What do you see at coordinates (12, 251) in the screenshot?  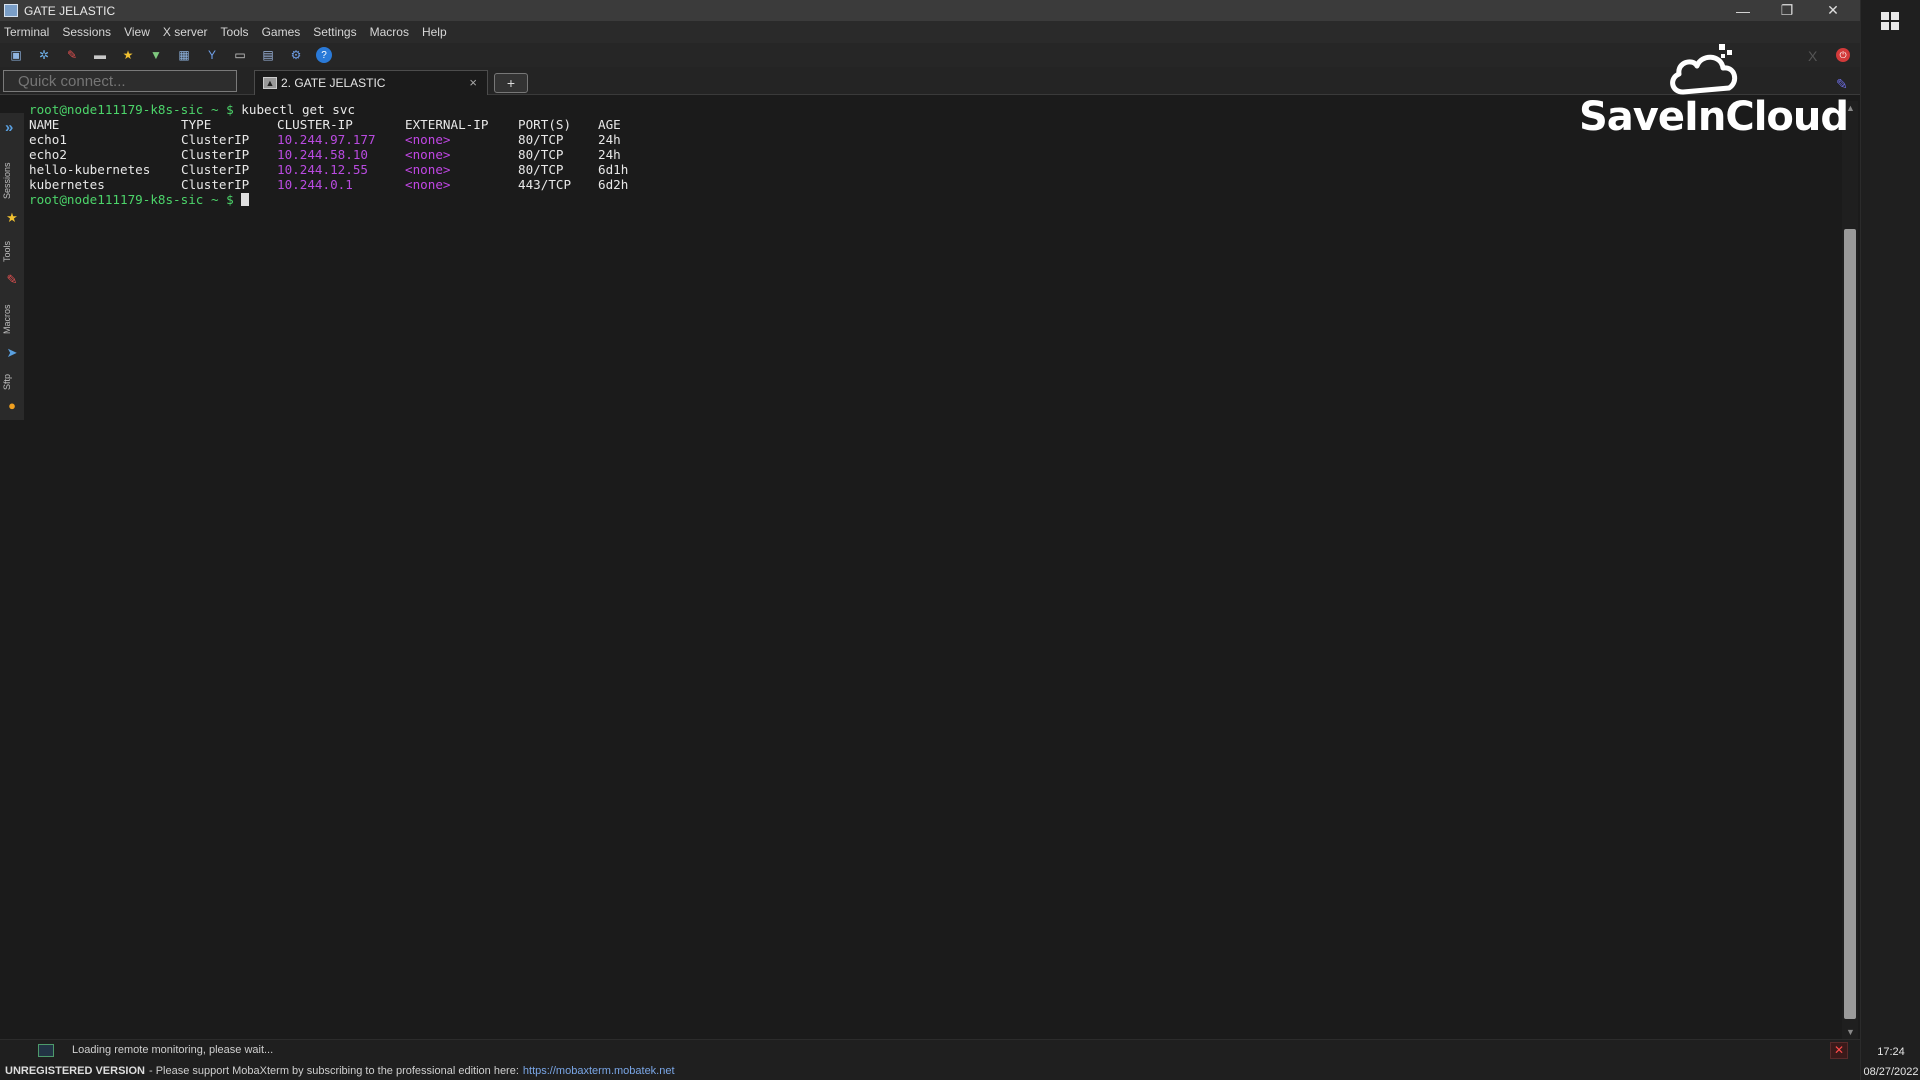 I see `sidebar-tab-tools: Tools` at bounding box center [12, 251].